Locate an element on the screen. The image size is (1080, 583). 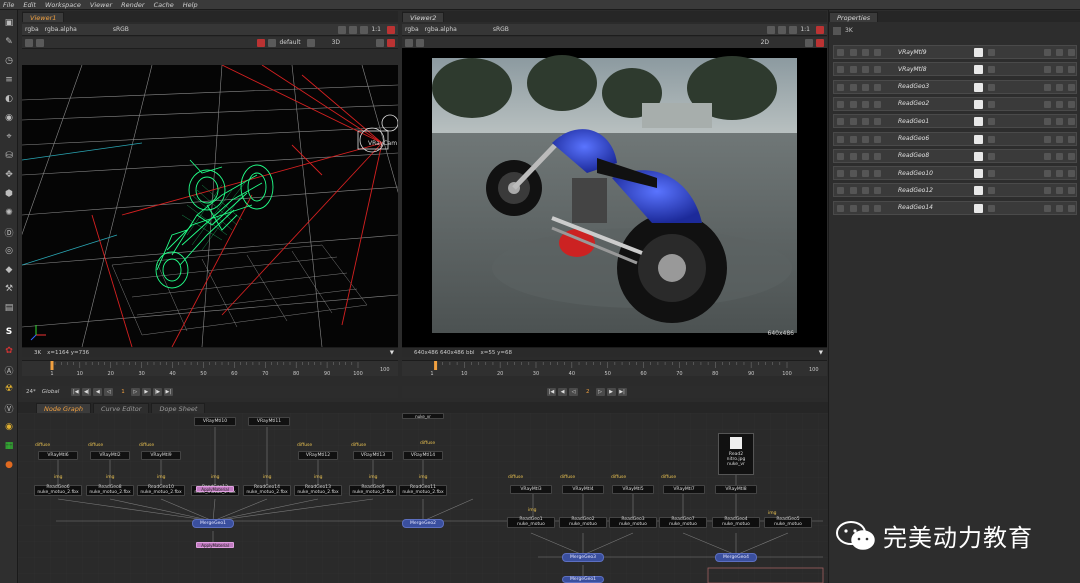
node-mergegeo-bottom: MergeGeo1 is located at coordinates (583, 579).